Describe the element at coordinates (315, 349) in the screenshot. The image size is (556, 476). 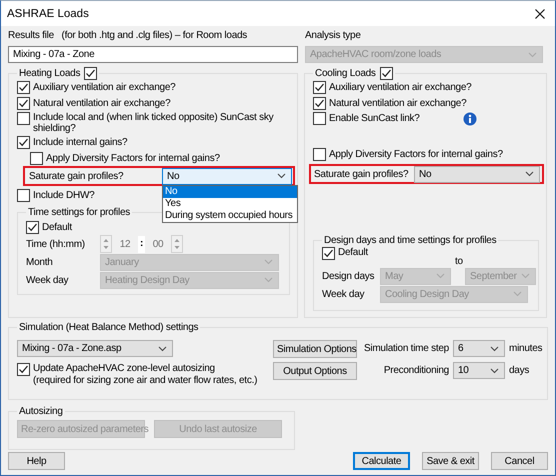
I see `button: Simulation Options` at that location.